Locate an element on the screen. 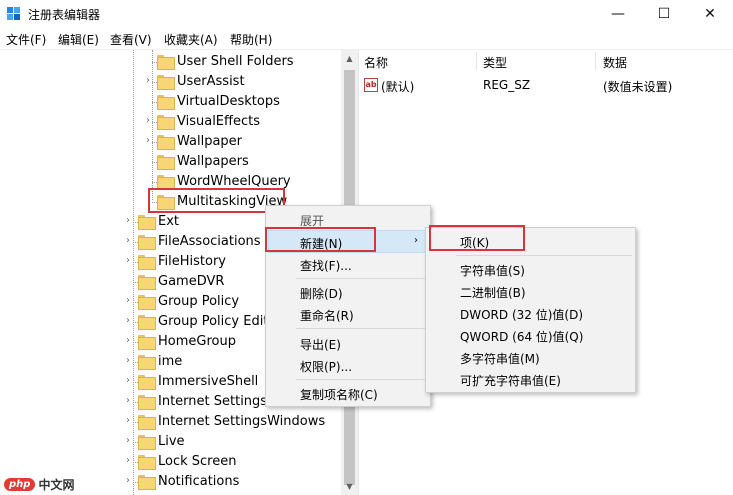 This screenshot has height=495, width=733. minimize-button: — is located at coordinates (618, 14).